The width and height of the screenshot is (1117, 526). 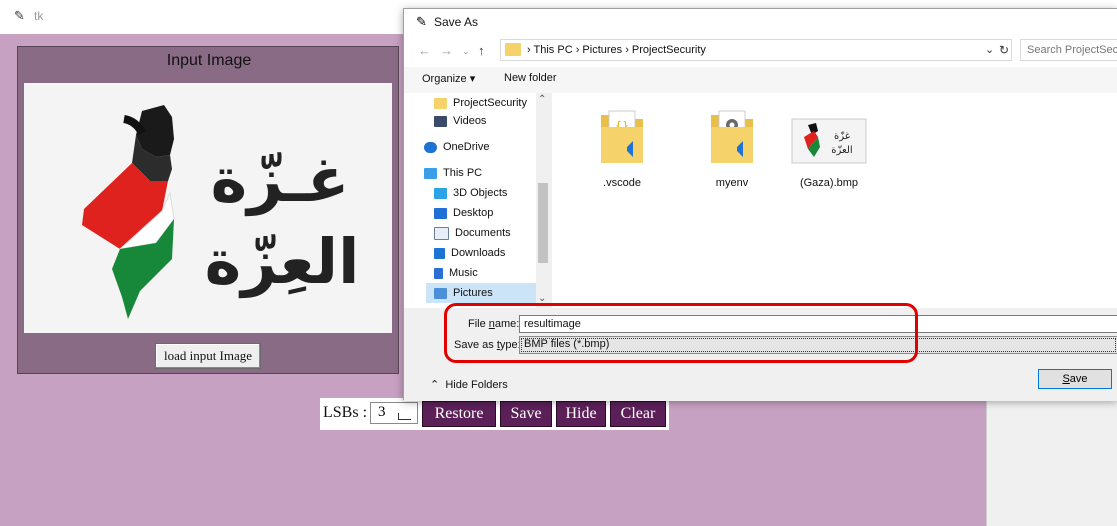 I want to click on scrollbar-thumb, so click(x=543, y=223).